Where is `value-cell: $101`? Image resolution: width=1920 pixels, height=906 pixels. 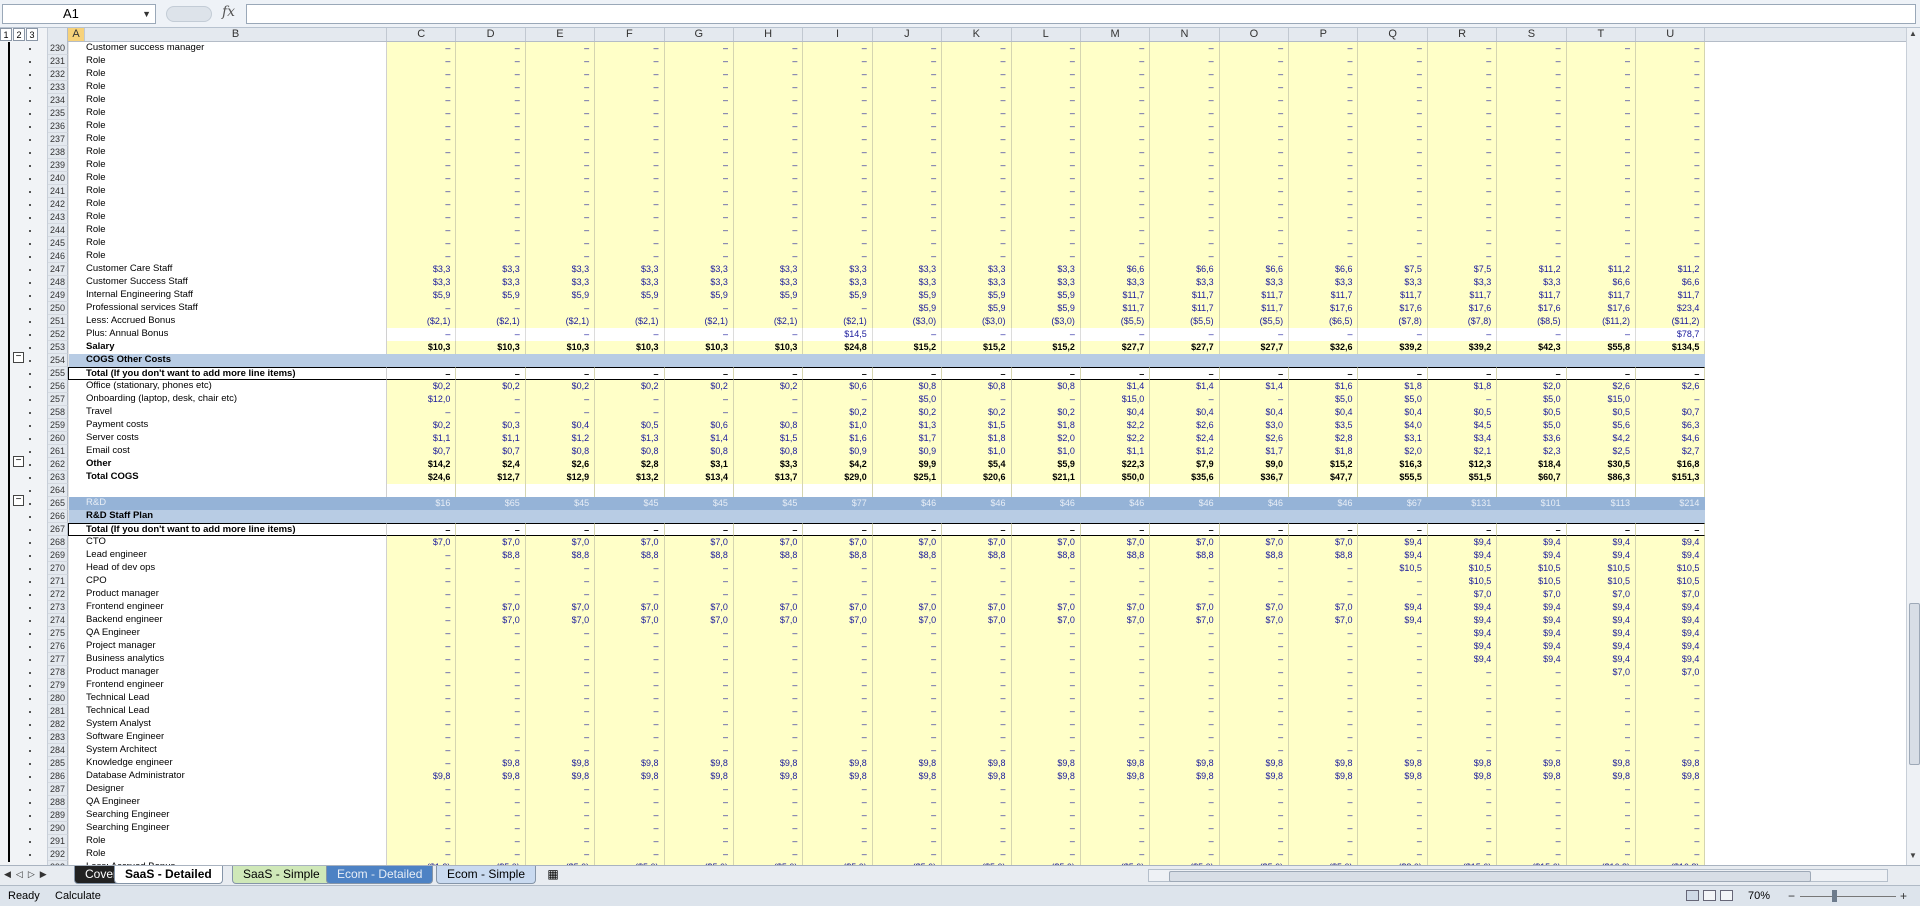
value-cell: $101 is located at coordinates (1532, 503).